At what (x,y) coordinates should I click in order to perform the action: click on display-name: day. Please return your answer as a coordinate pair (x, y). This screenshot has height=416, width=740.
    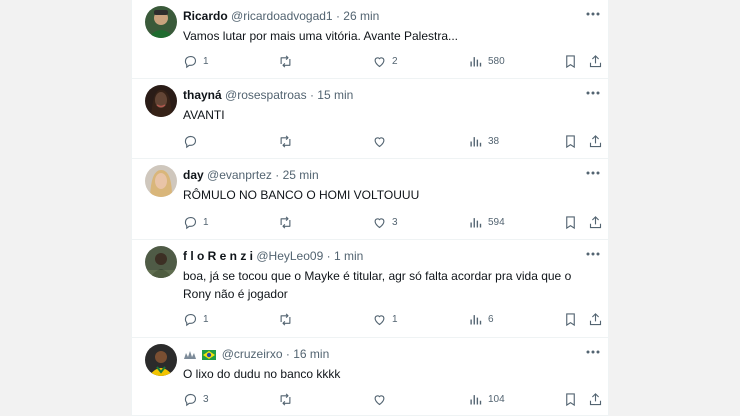
    Looking at the image, I should click on (193, 175).